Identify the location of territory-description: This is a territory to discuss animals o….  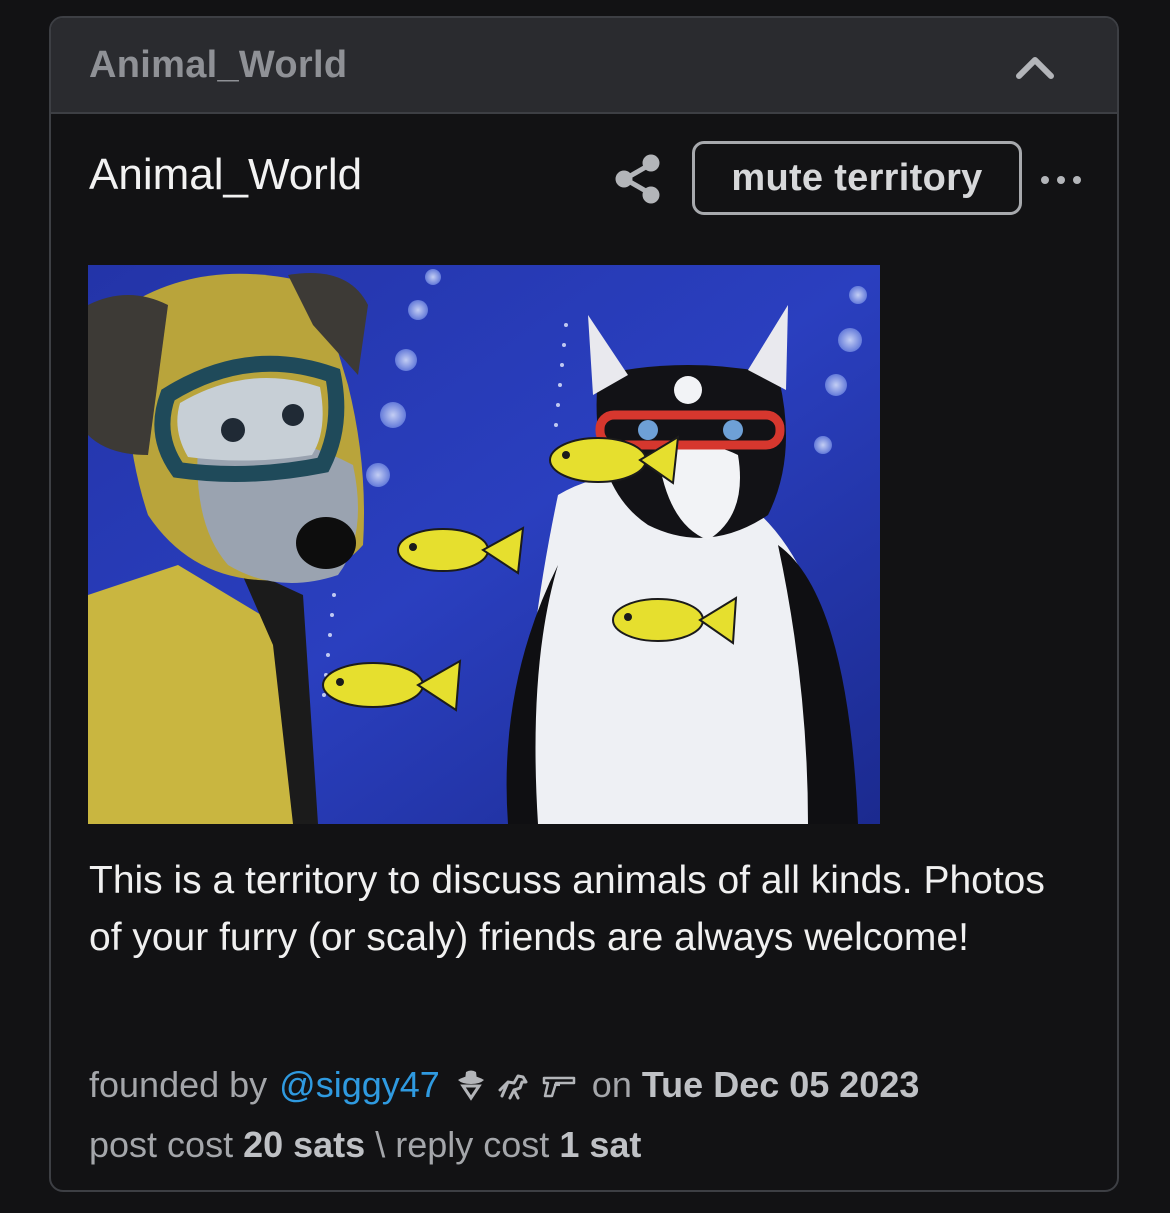
(567, 909).